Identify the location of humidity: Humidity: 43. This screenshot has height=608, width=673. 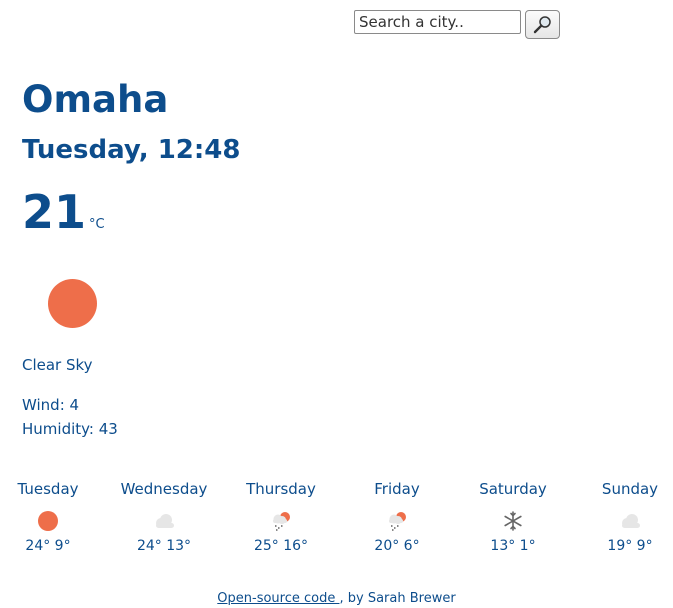
(70, 429).